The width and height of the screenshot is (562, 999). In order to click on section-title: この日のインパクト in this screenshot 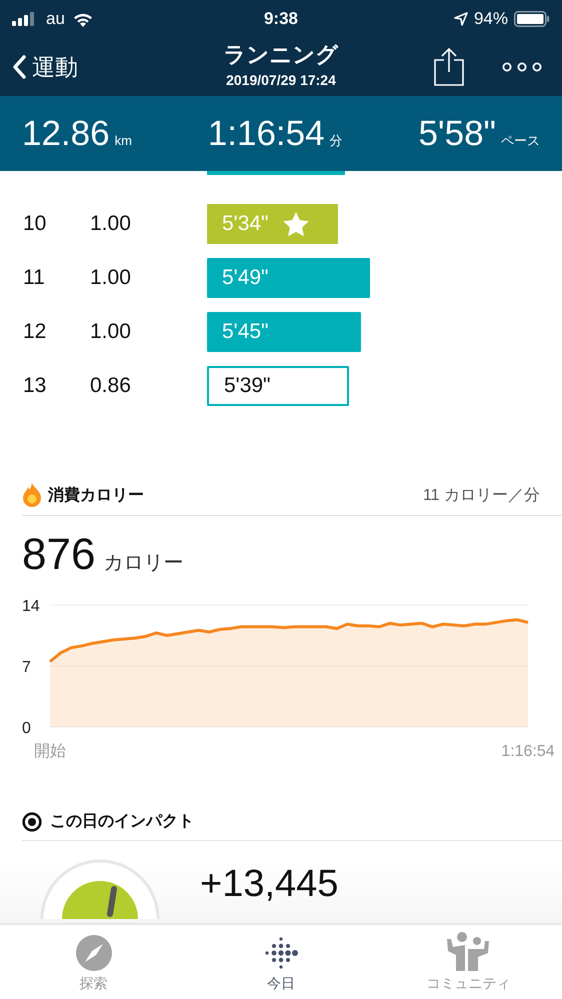, I will do `click(122, 822)`.